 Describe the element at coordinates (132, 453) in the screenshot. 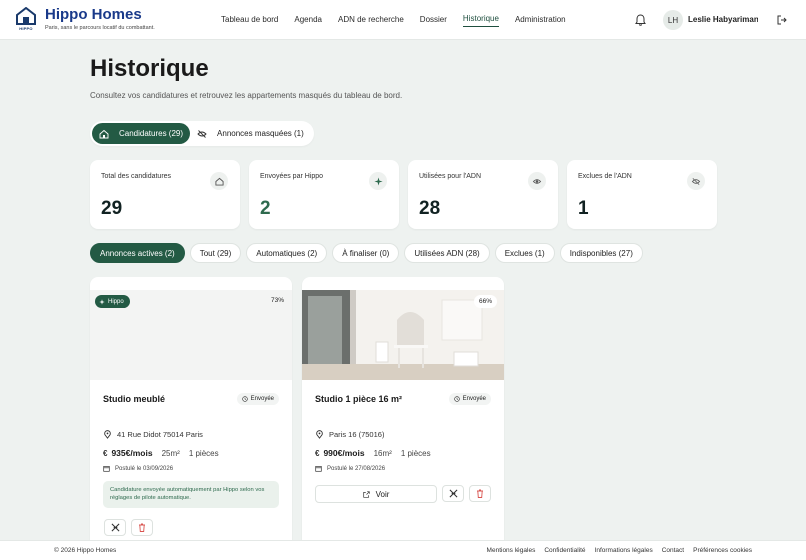

I see `price: 935€/mois` at that location.